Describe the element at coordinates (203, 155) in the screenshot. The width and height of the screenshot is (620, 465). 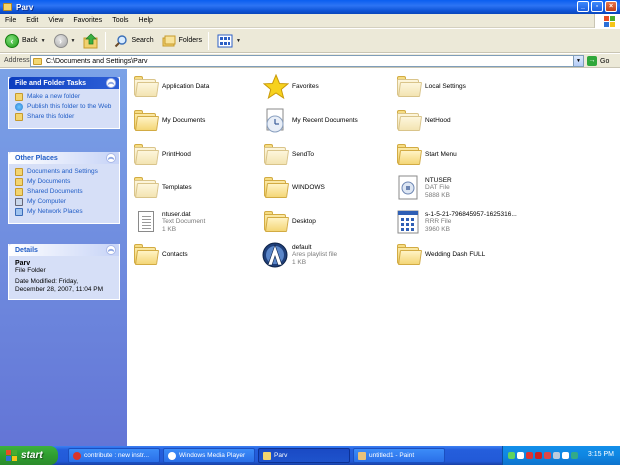
I see `file-item: PrintHood` at that location.